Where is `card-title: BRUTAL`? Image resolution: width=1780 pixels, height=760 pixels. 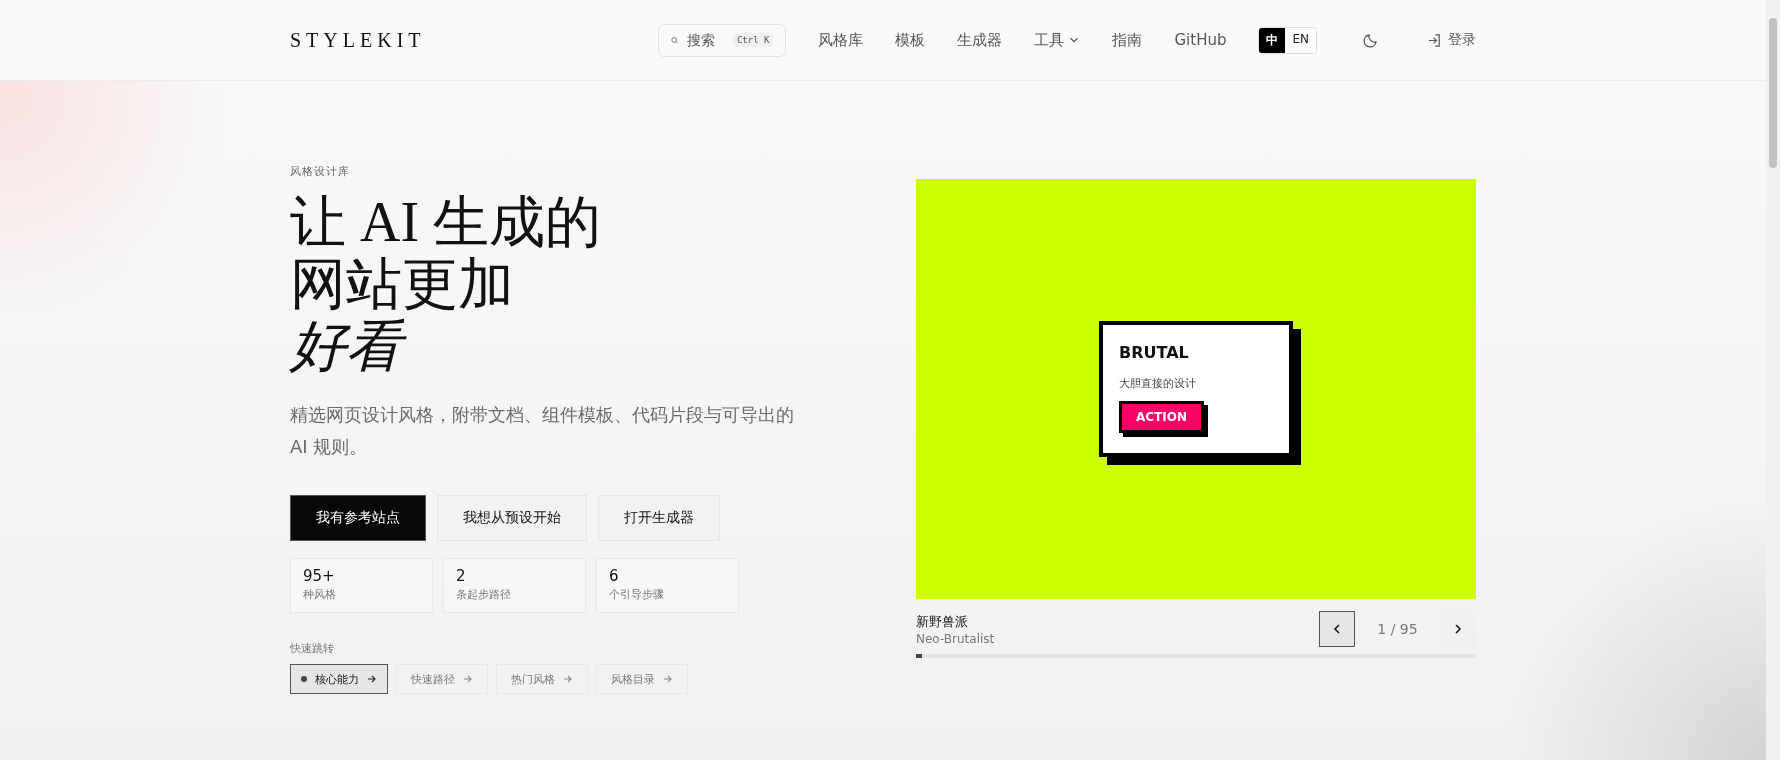
card-title: BRUTAL is located at coordinates (1154, 352).